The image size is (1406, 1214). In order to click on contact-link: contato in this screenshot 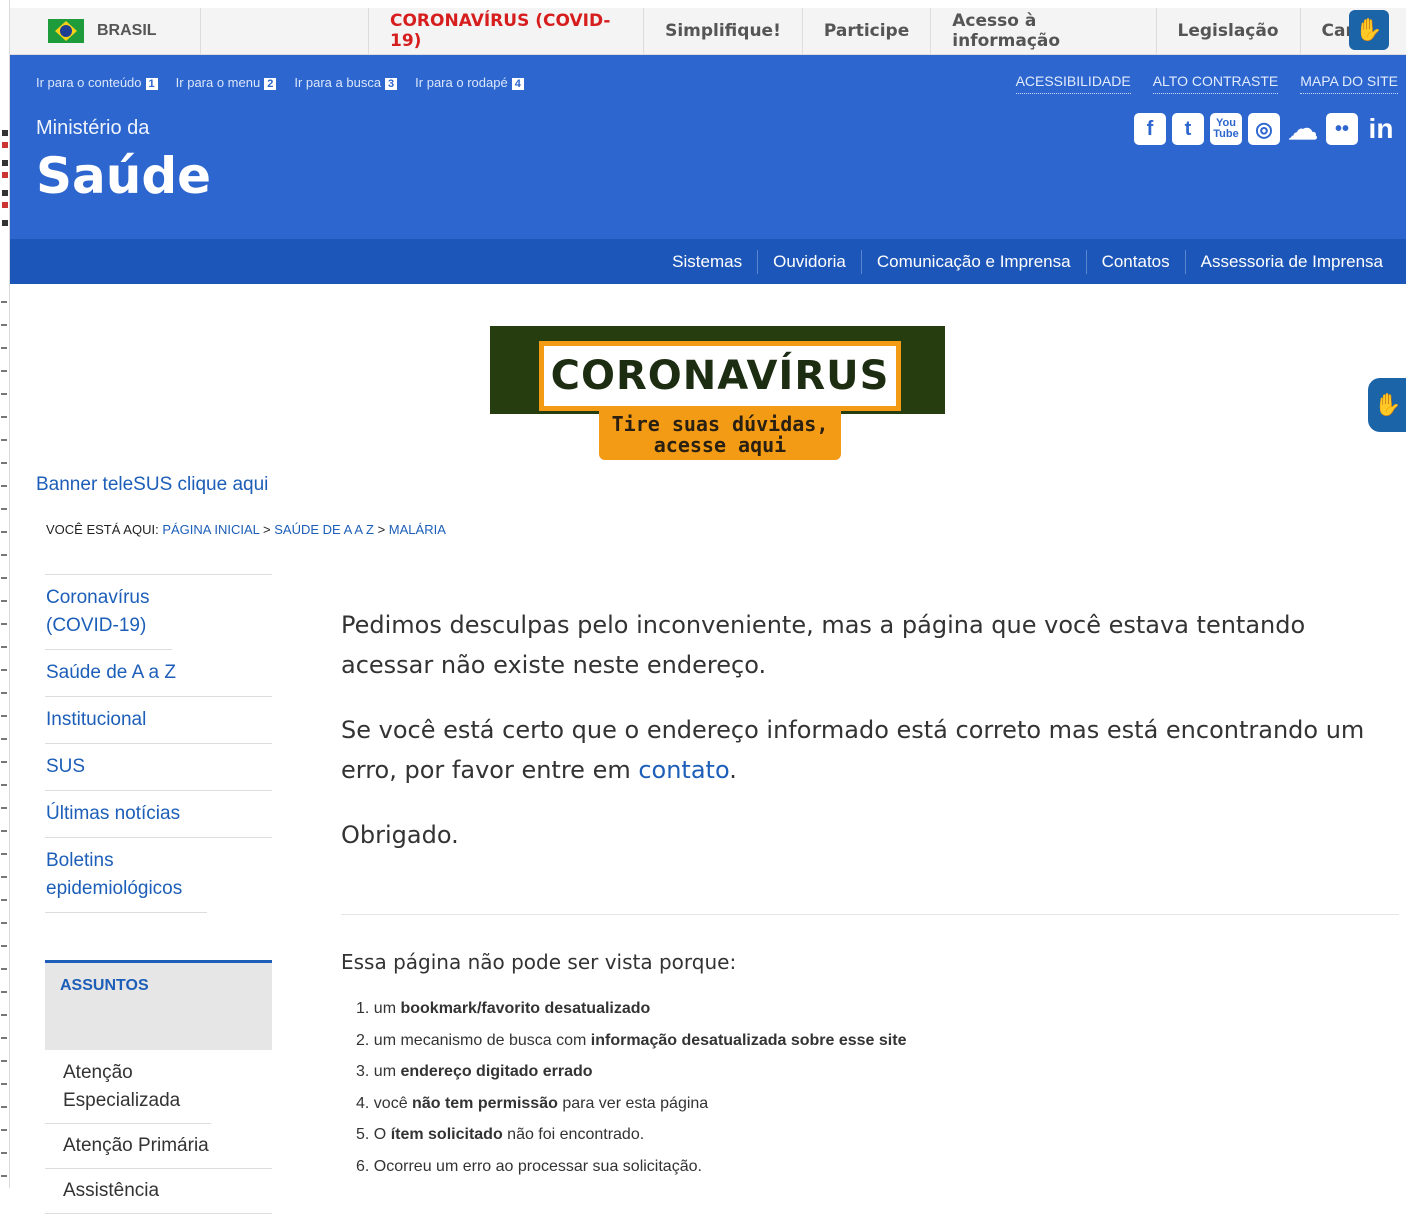, I will do `click(683, 770)`.